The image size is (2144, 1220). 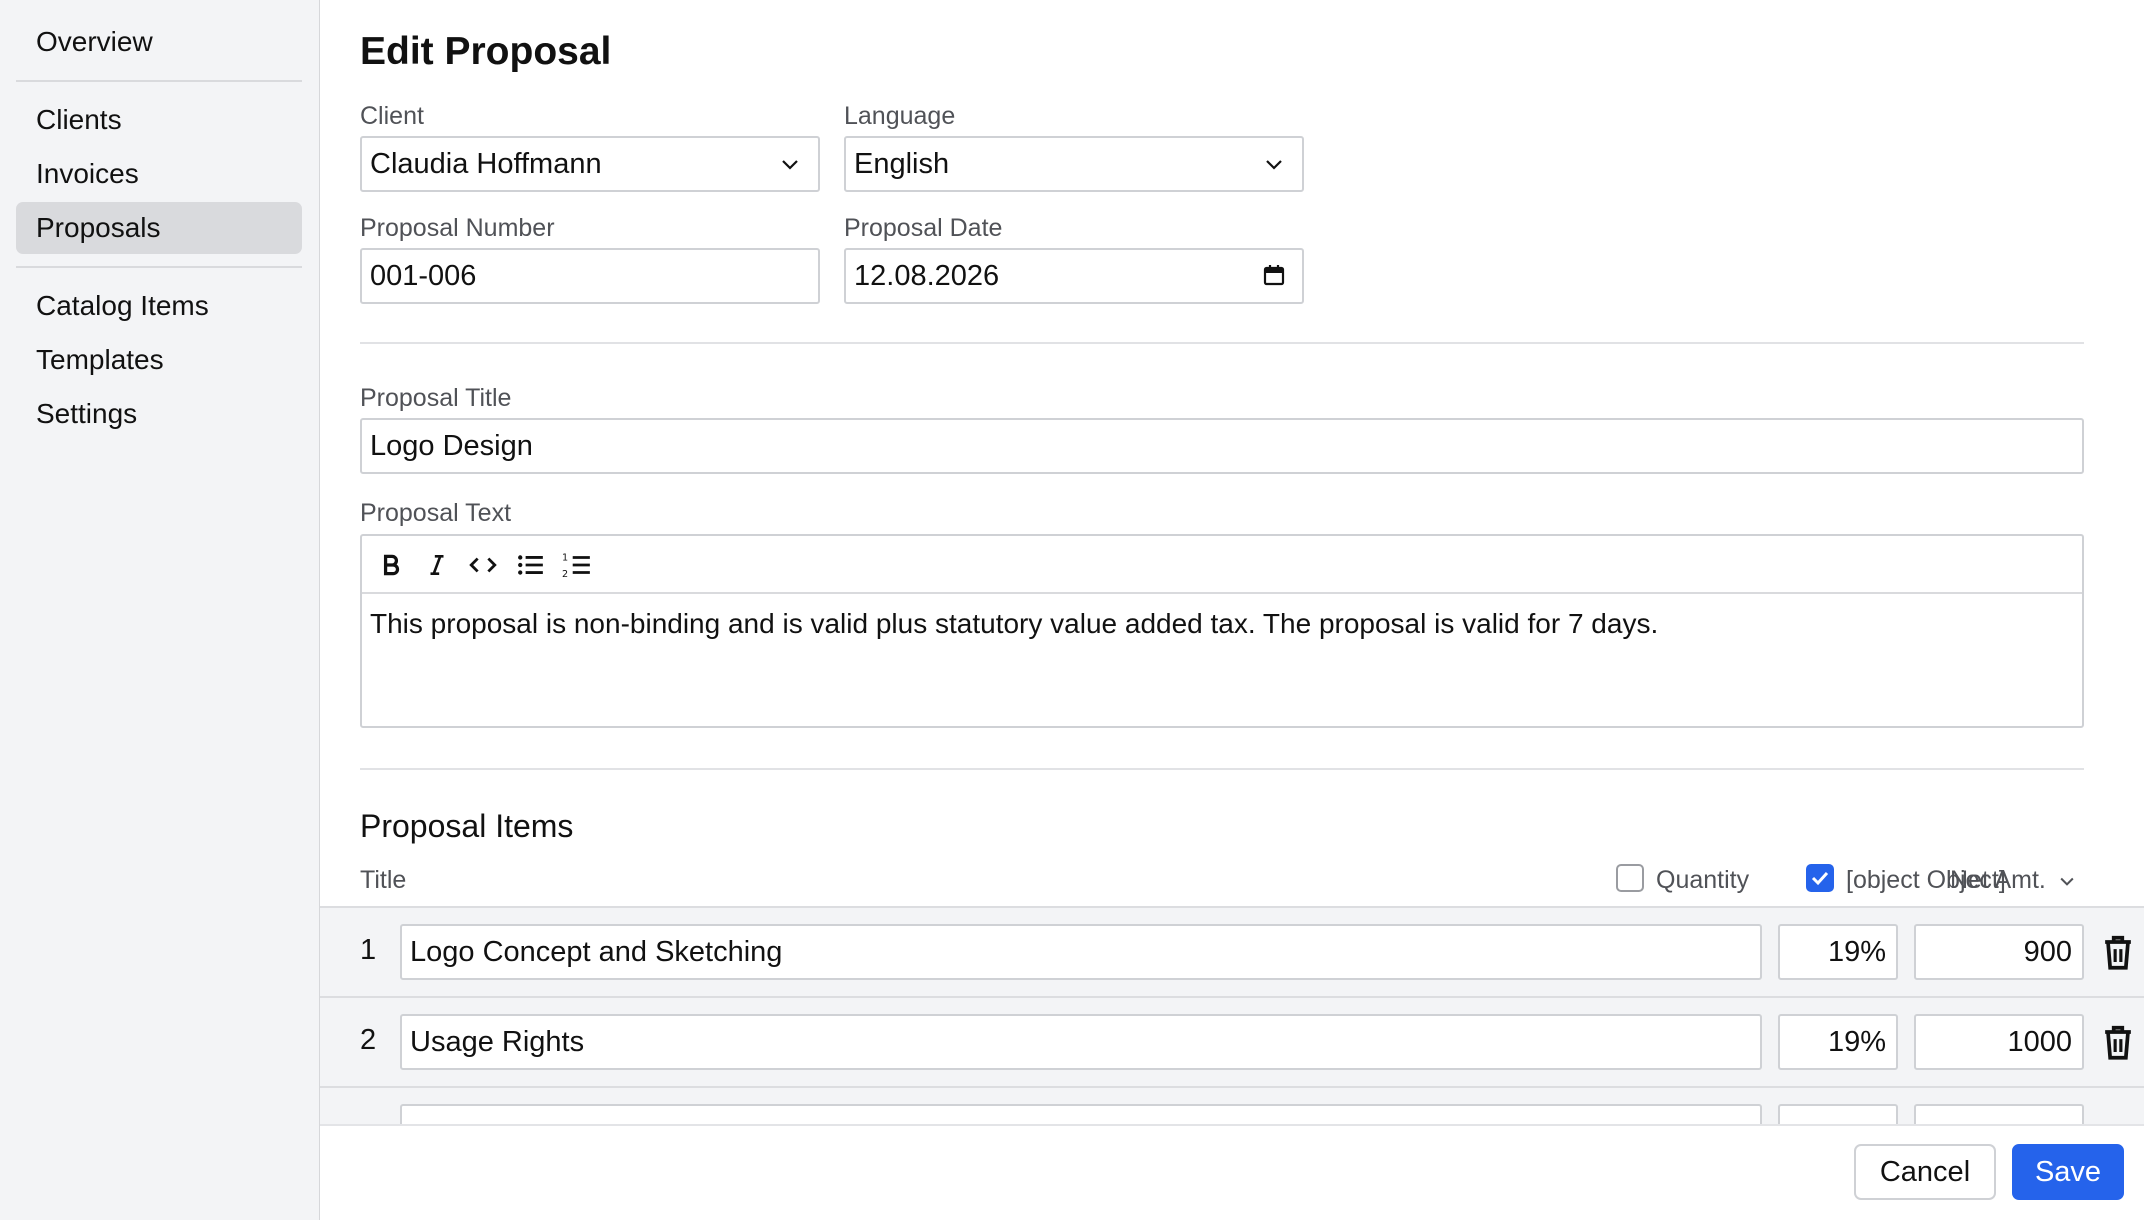 What do you see at coordinates (1703, 880) in the screenshot?
I see `column-quantity-header: Quantity` at bounding box center [1703, 880].